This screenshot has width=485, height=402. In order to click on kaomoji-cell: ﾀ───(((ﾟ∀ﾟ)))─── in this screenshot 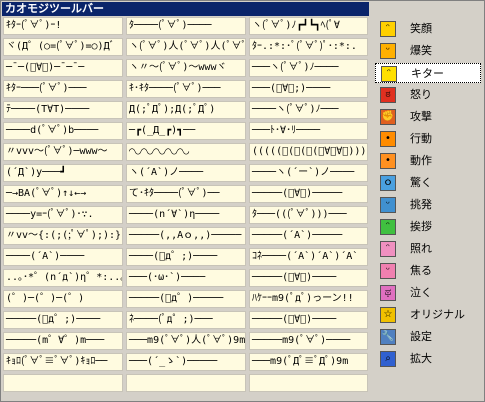, I will do `click(308, 215)`.